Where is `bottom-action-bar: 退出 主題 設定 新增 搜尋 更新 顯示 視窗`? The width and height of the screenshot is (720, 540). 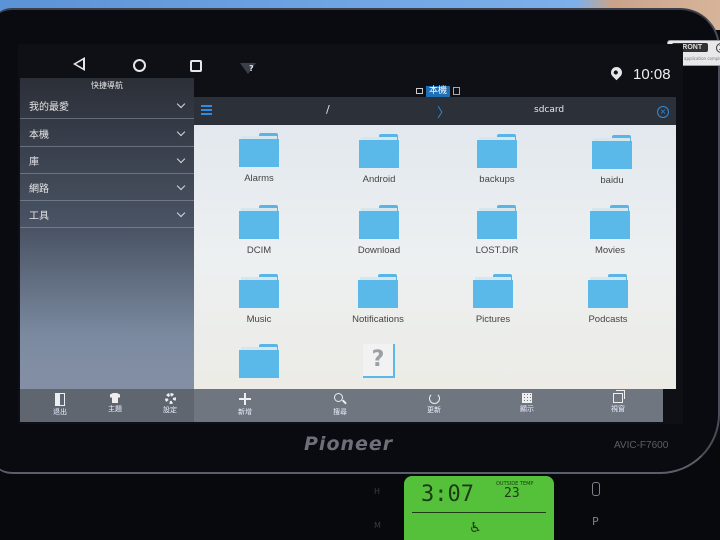
bottom-action-bar: 退出 主題 設定 新增 搜尋 更新 顯示 視窗 is located at coordinates (341, 405).